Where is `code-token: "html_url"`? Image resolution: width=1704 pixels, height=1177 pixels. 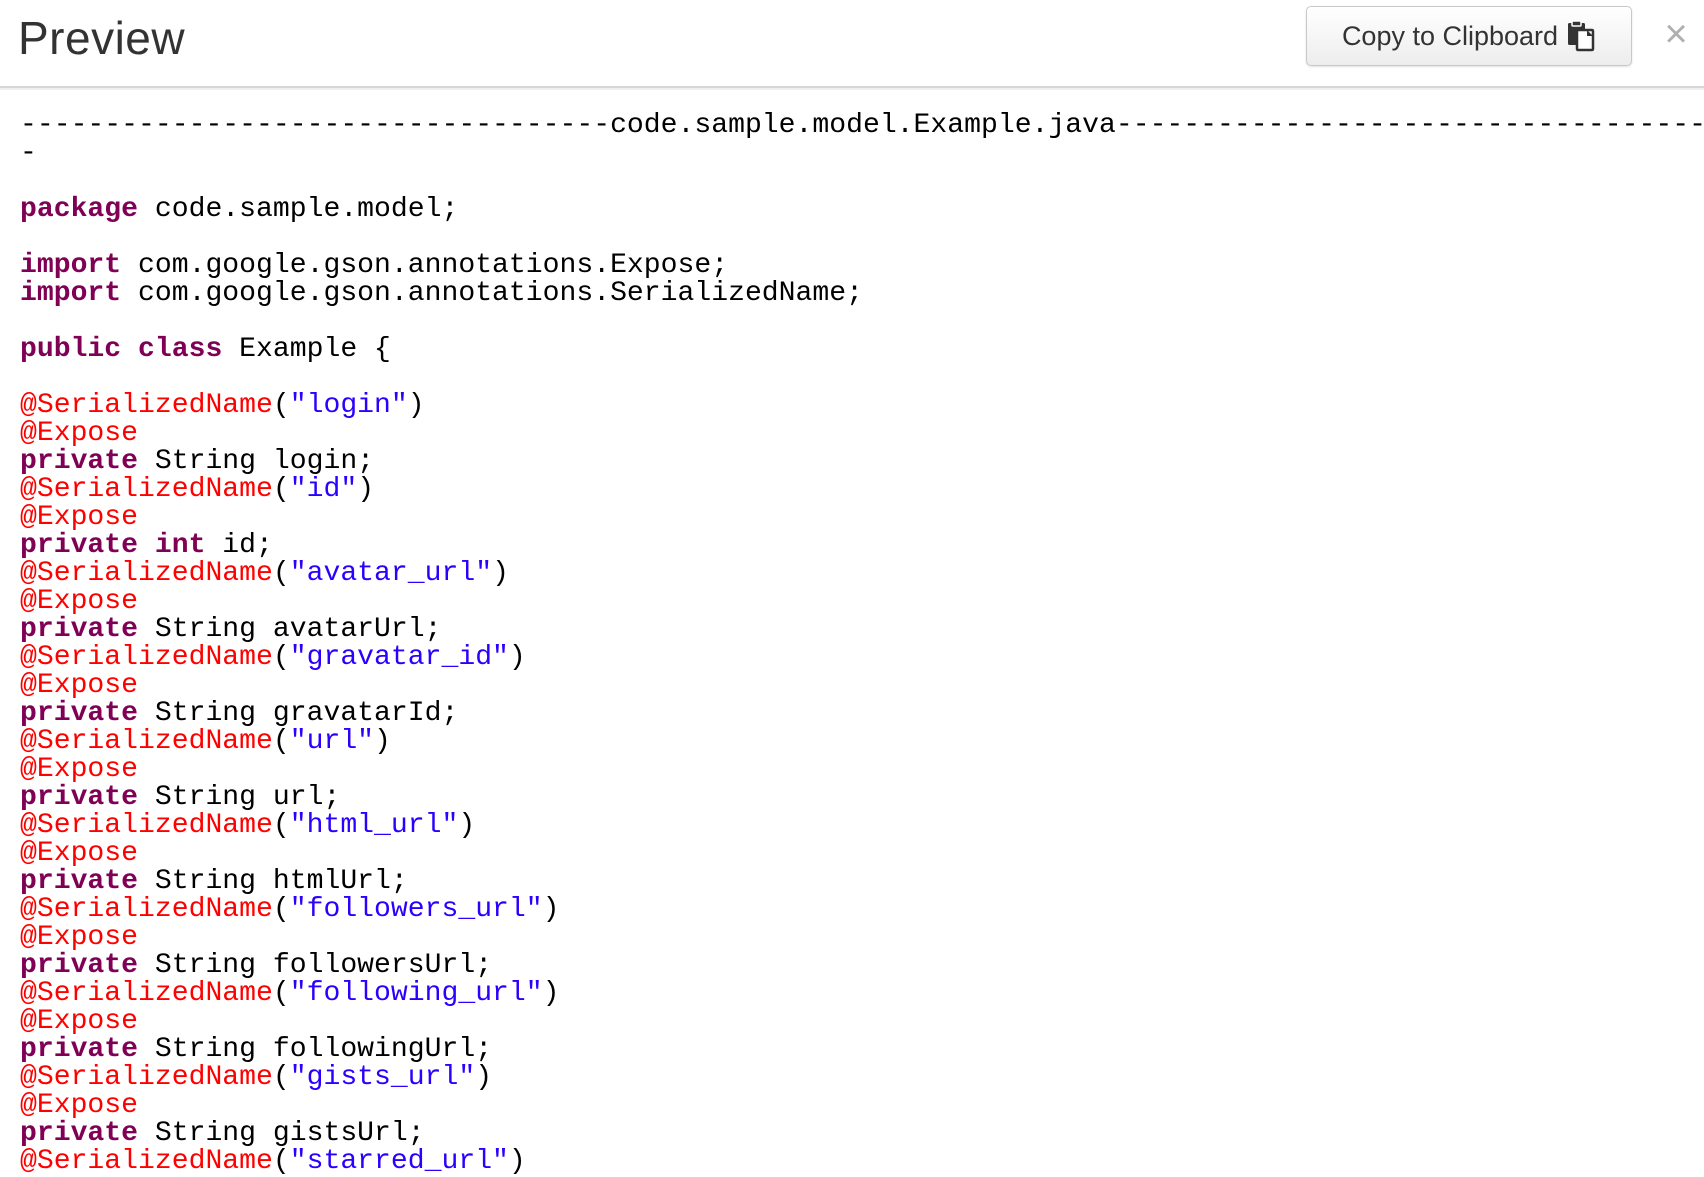 code-token: "html_url" is located at coordinates (374, 825).